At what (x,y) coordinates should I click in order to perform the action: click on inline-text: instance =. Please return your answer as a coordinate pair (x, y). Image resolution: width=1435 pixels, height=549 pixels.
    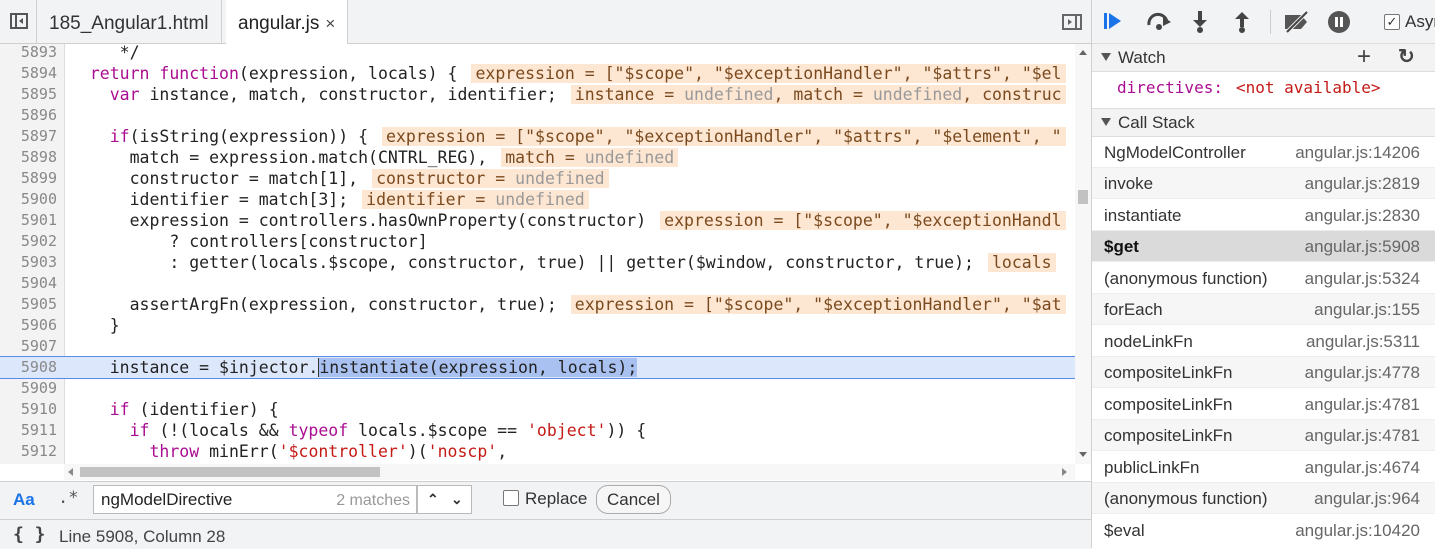
    Looking at the image, I should click on (629, 94).